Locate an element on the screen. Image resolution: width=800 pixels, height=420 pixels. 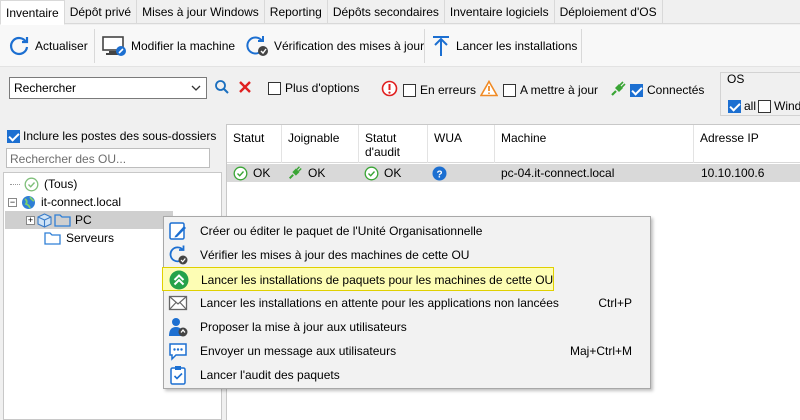
to-update-box is located at coordinates (509, 90).